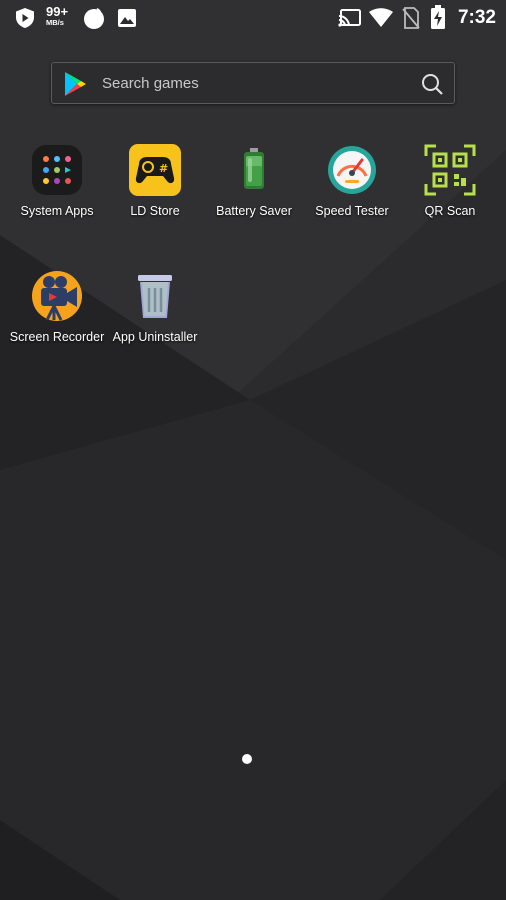 This screenshot has height=900, width=506. What do you see at coordinates (450, 211) in the screenshot?
I see `app-label: QR Scan` at bounding box center [450, 211].